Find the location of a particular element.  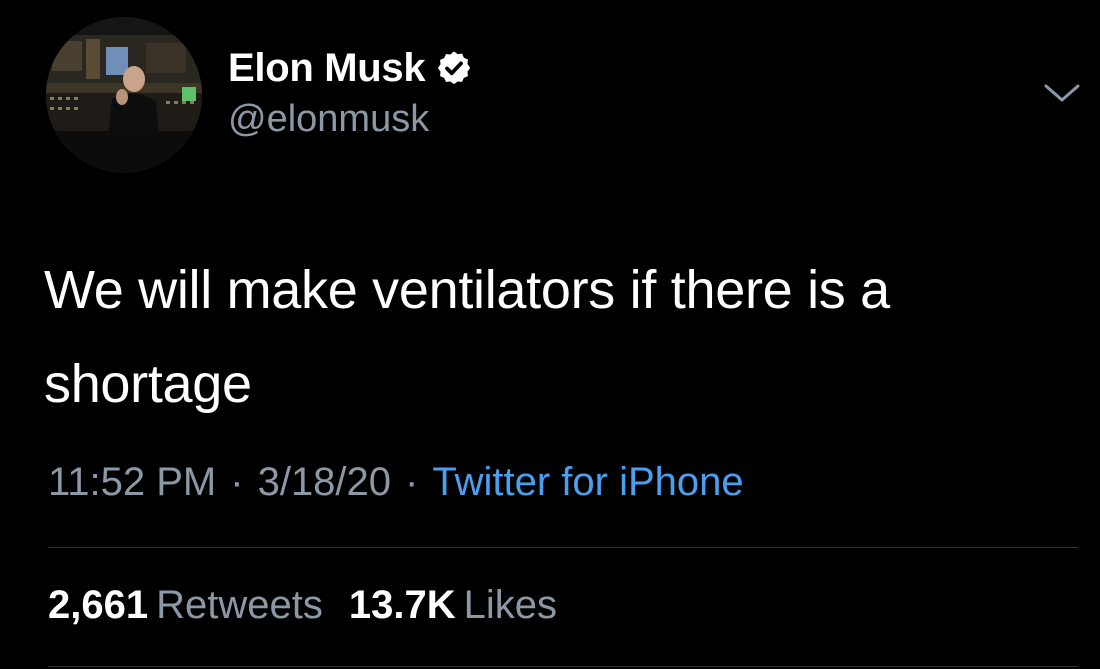

tweet-meta: 11:52 PM · 3/18/20 · Twitter for iPhone is located at coordinates (396, 482).